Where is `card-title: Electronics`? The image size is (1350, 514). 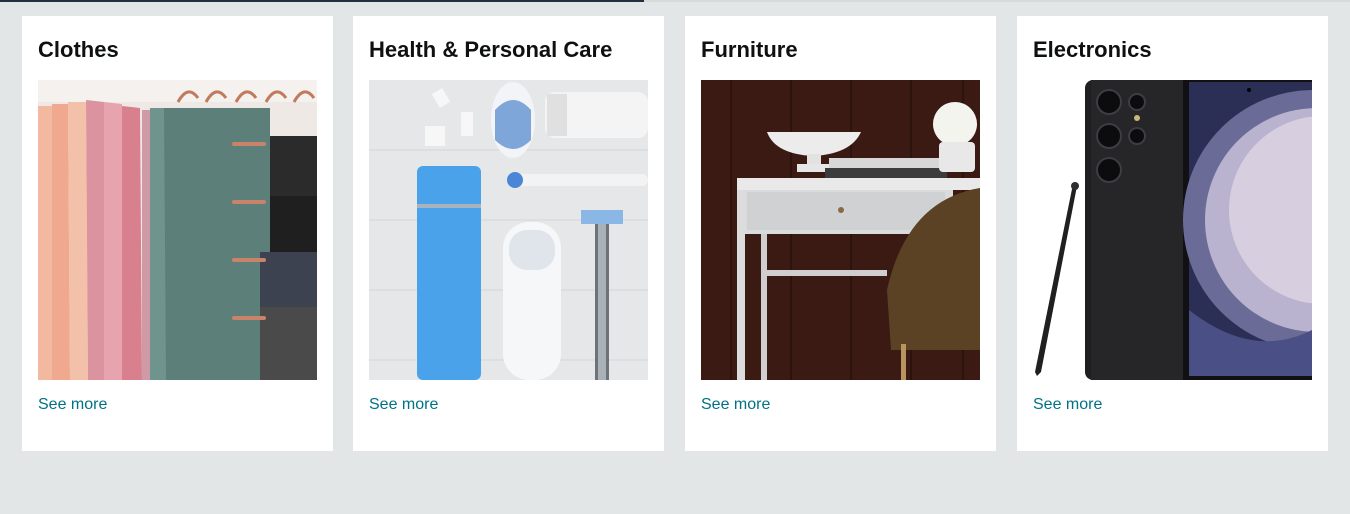
card-title: Electronics is located at coordinates (1092, 49).